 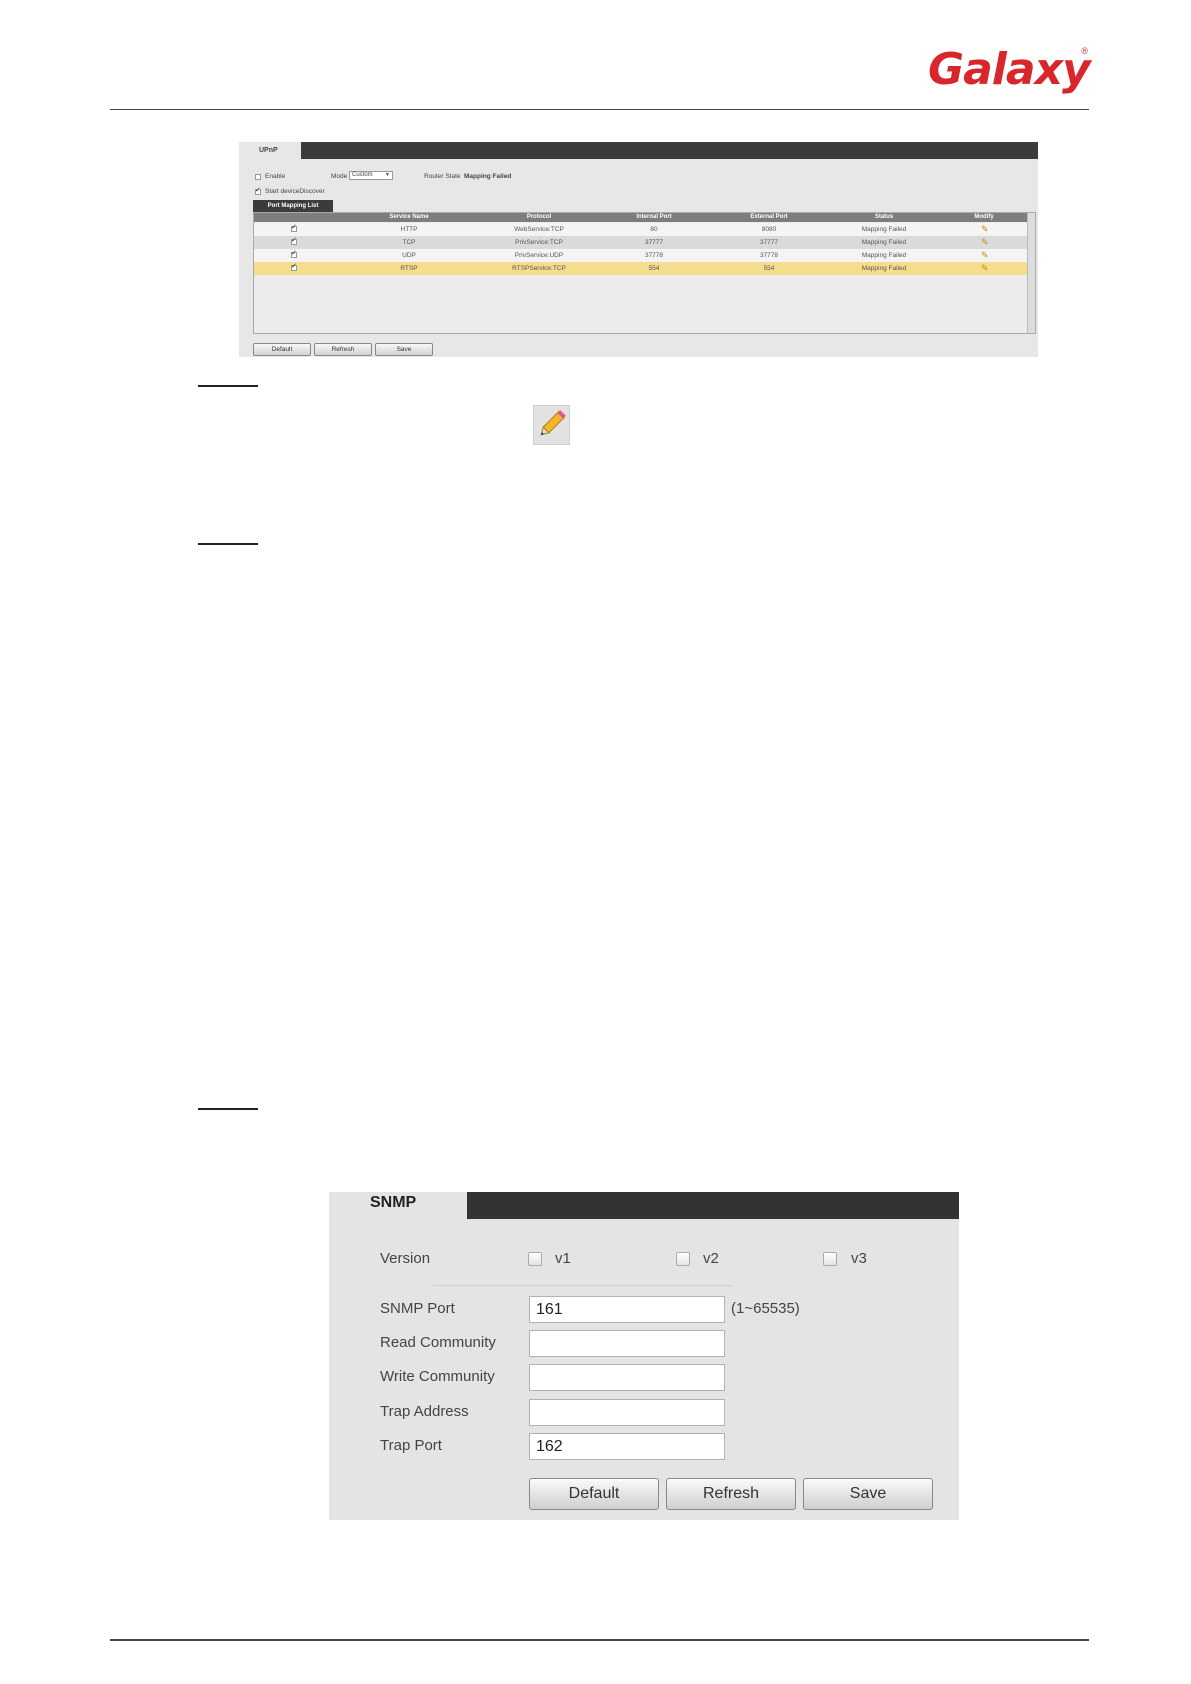 I want to click on cell-service: RTSP, so click(x=409, y=268).